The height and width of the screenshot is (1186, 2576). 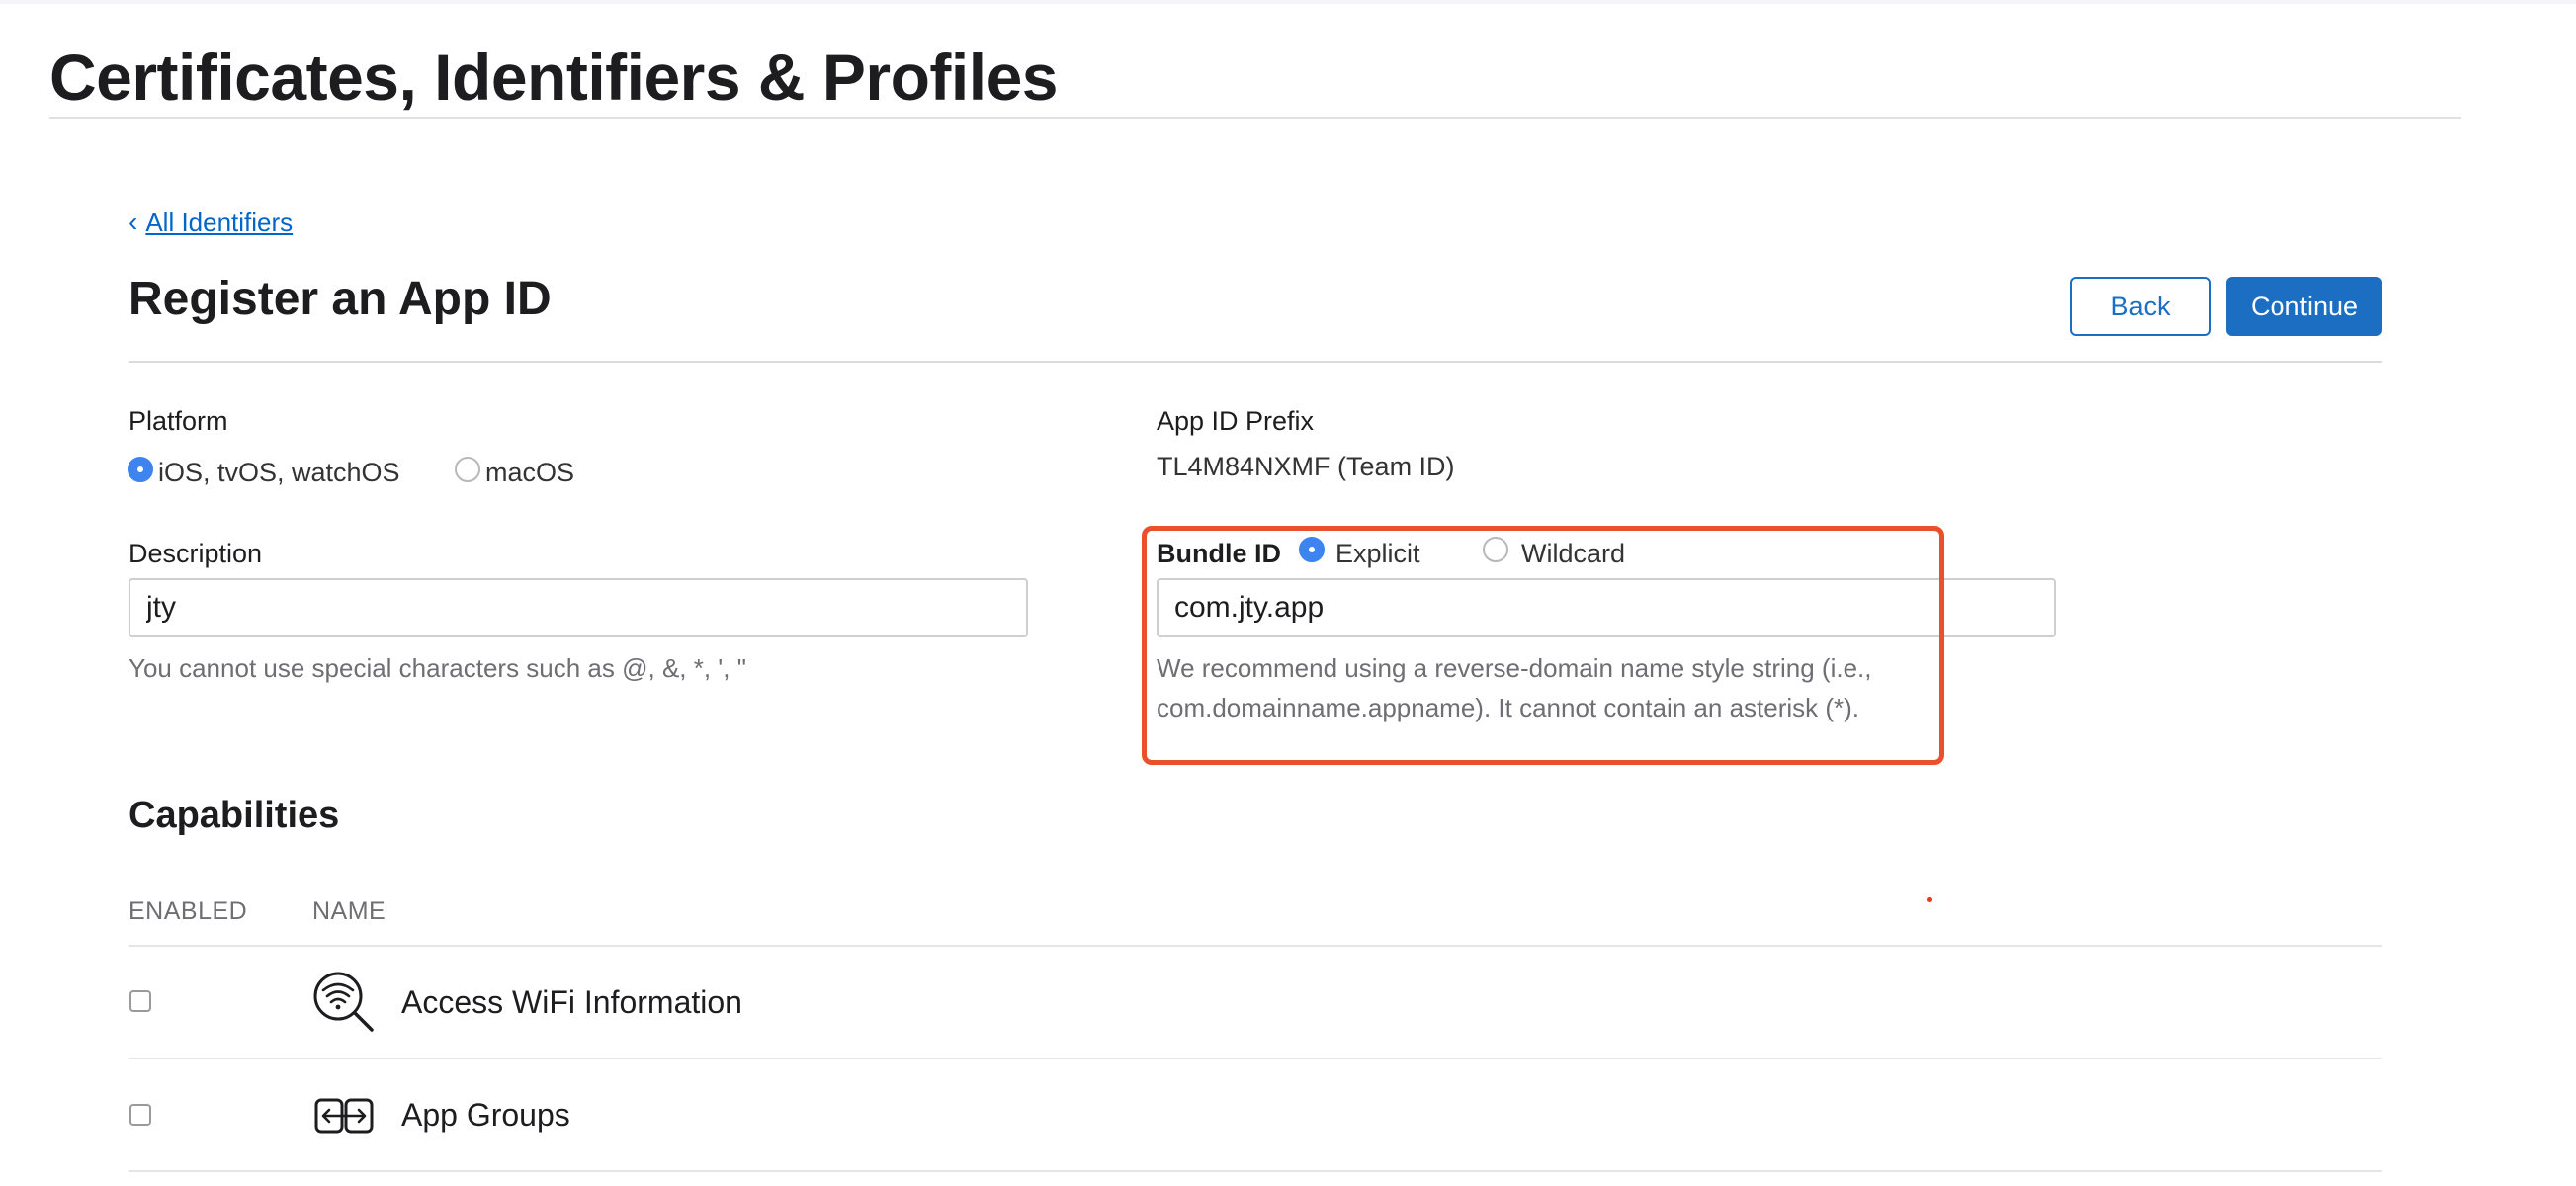 What do you see at coordinates (1255, 362) in the screenshot?
I see `form-divider` at bounding box center [1255, 362].